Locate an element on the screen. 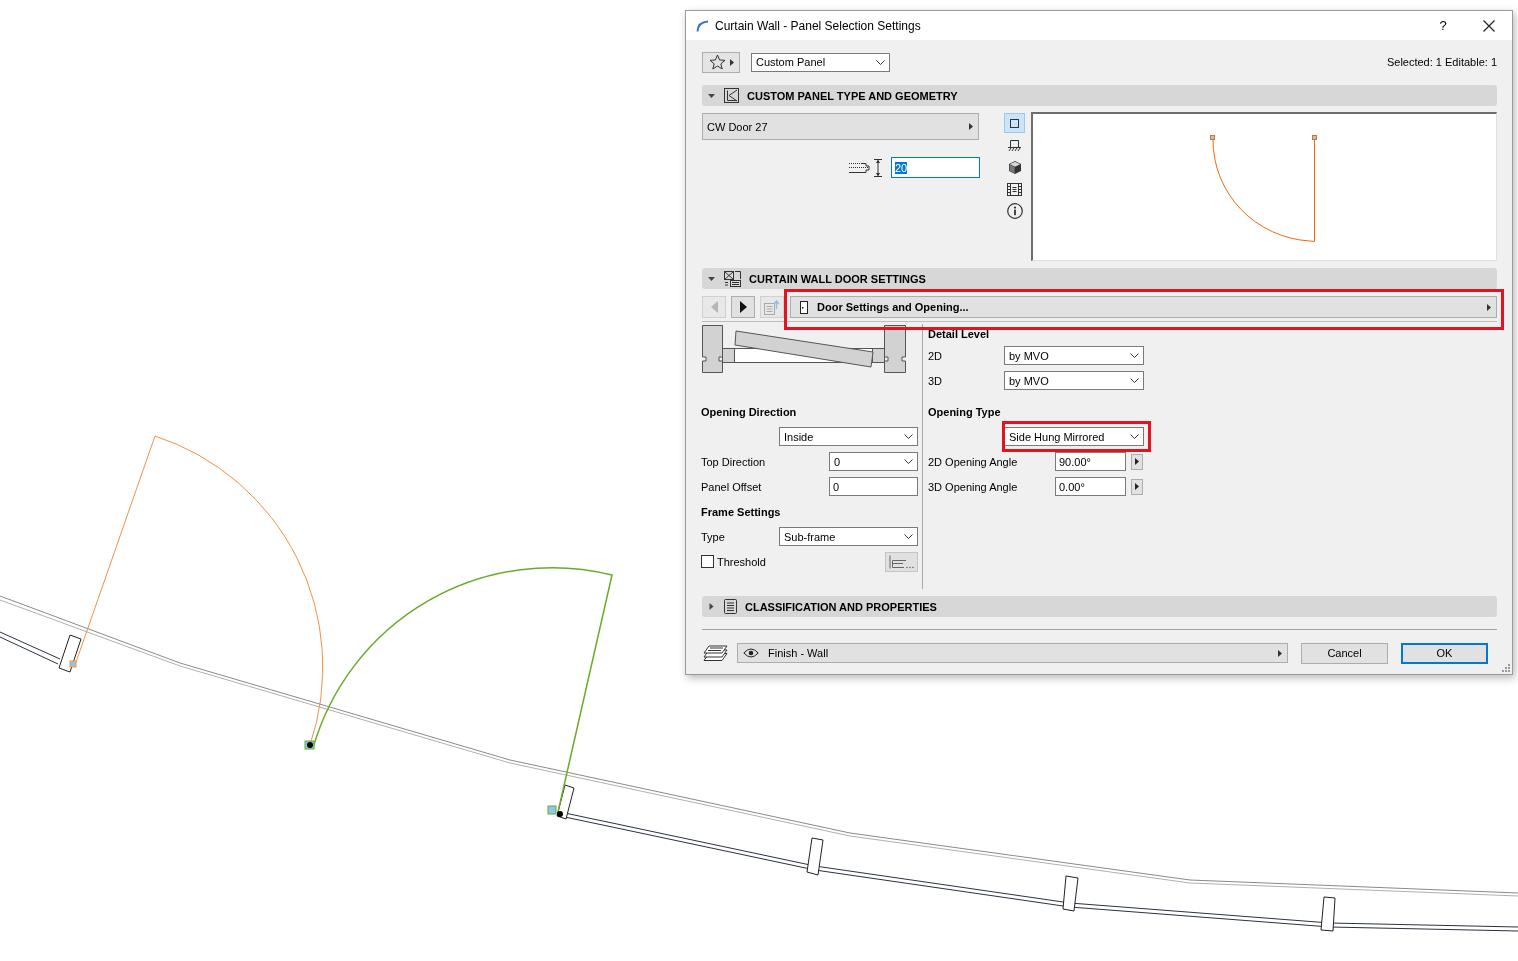  favorites-button is located at coordinates (721, 62).